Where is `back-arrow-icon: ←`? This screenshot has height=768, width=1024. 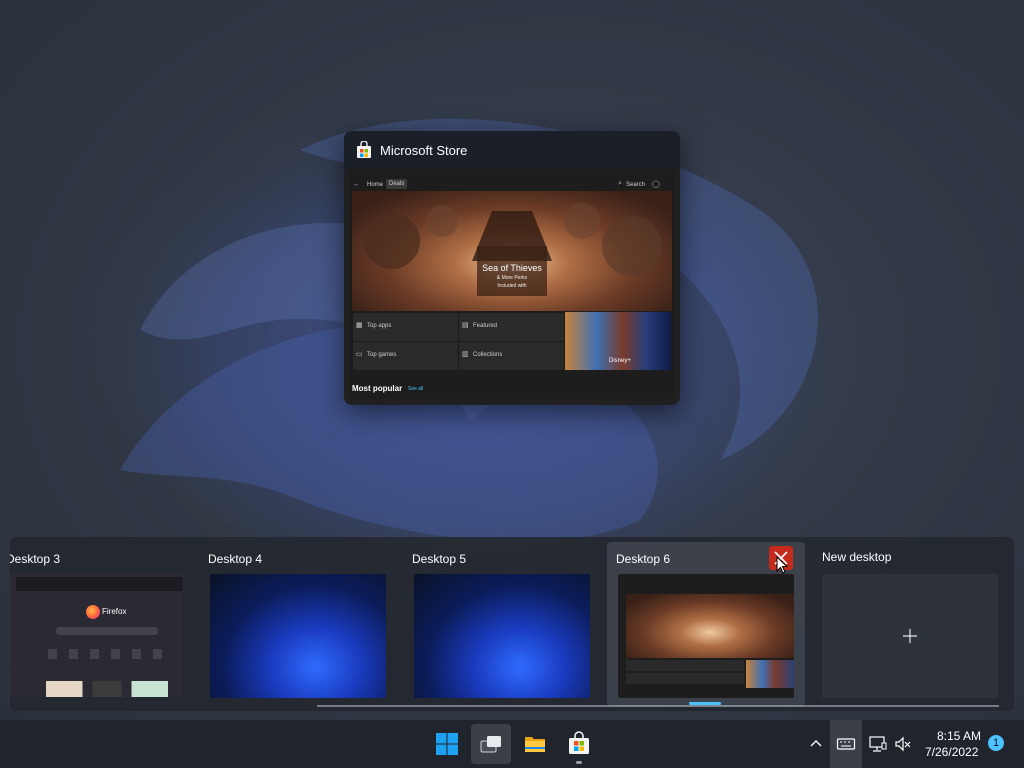 back-arrow-icon: ← is located at coordinates (356, 184).